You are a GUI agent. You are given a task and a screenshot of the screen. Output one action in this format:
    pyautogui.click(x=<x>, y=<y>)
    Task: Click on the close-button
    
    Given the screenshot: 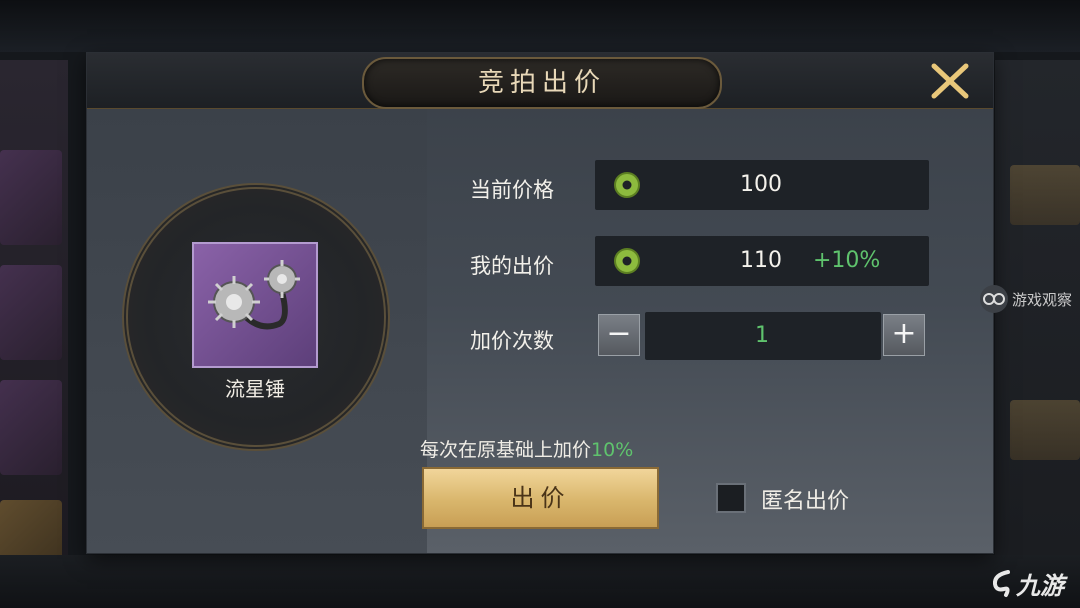 What is the action you would take?
    pyautogui.click(x=950, y=81)
    